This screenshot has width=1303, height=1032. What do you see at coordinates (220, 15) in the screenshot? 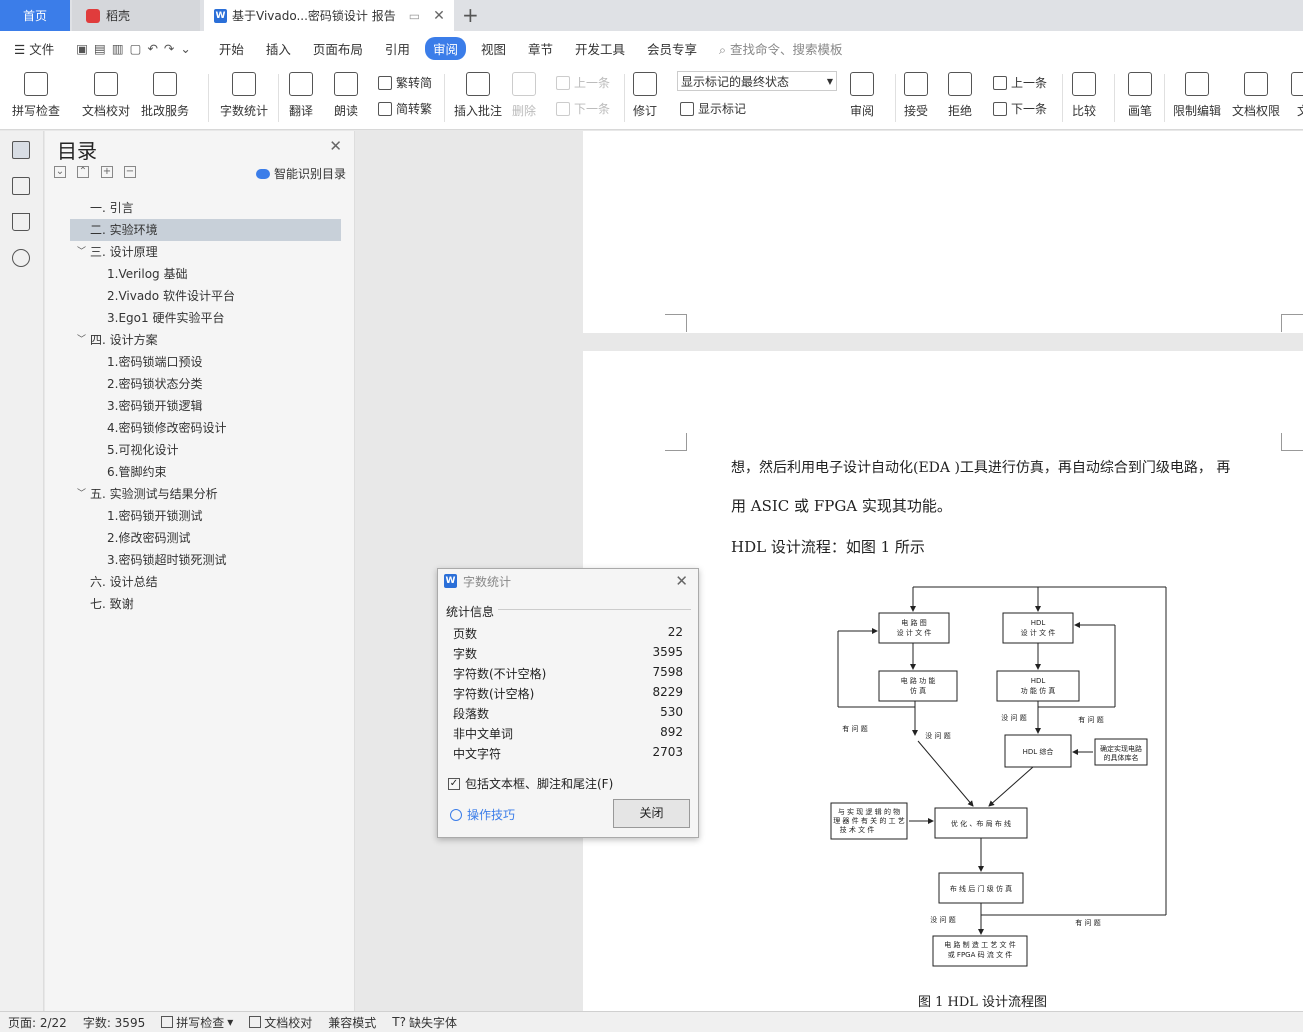
I see `wps-writer-icon: W` at bounding box center [220, 15].